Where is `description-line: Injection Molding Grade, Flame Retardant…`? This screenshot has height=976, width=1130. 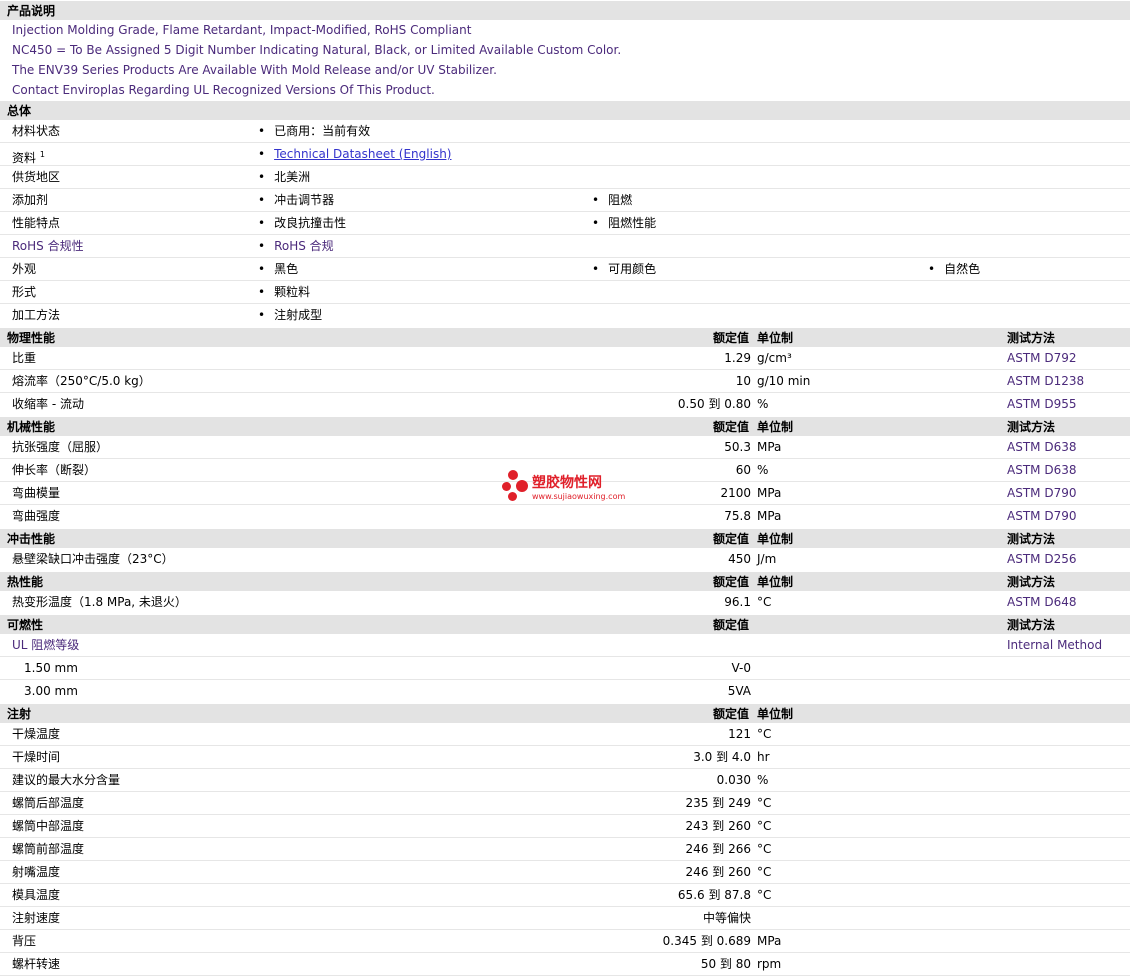
description-line: Injection Molding Grade, Flame Retardant… is located at coordinates (242, 30).